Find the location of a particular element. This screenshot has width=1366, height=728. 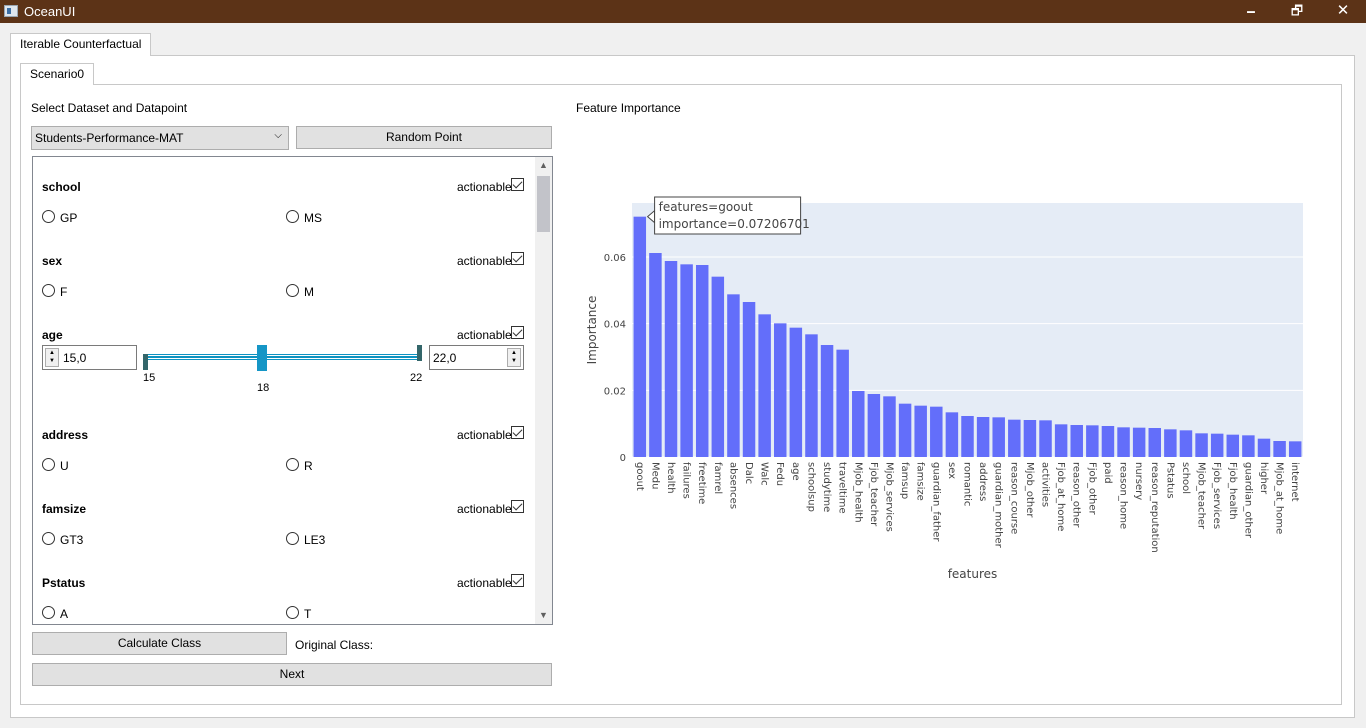

radio-f is located at coordinates (48, 290).